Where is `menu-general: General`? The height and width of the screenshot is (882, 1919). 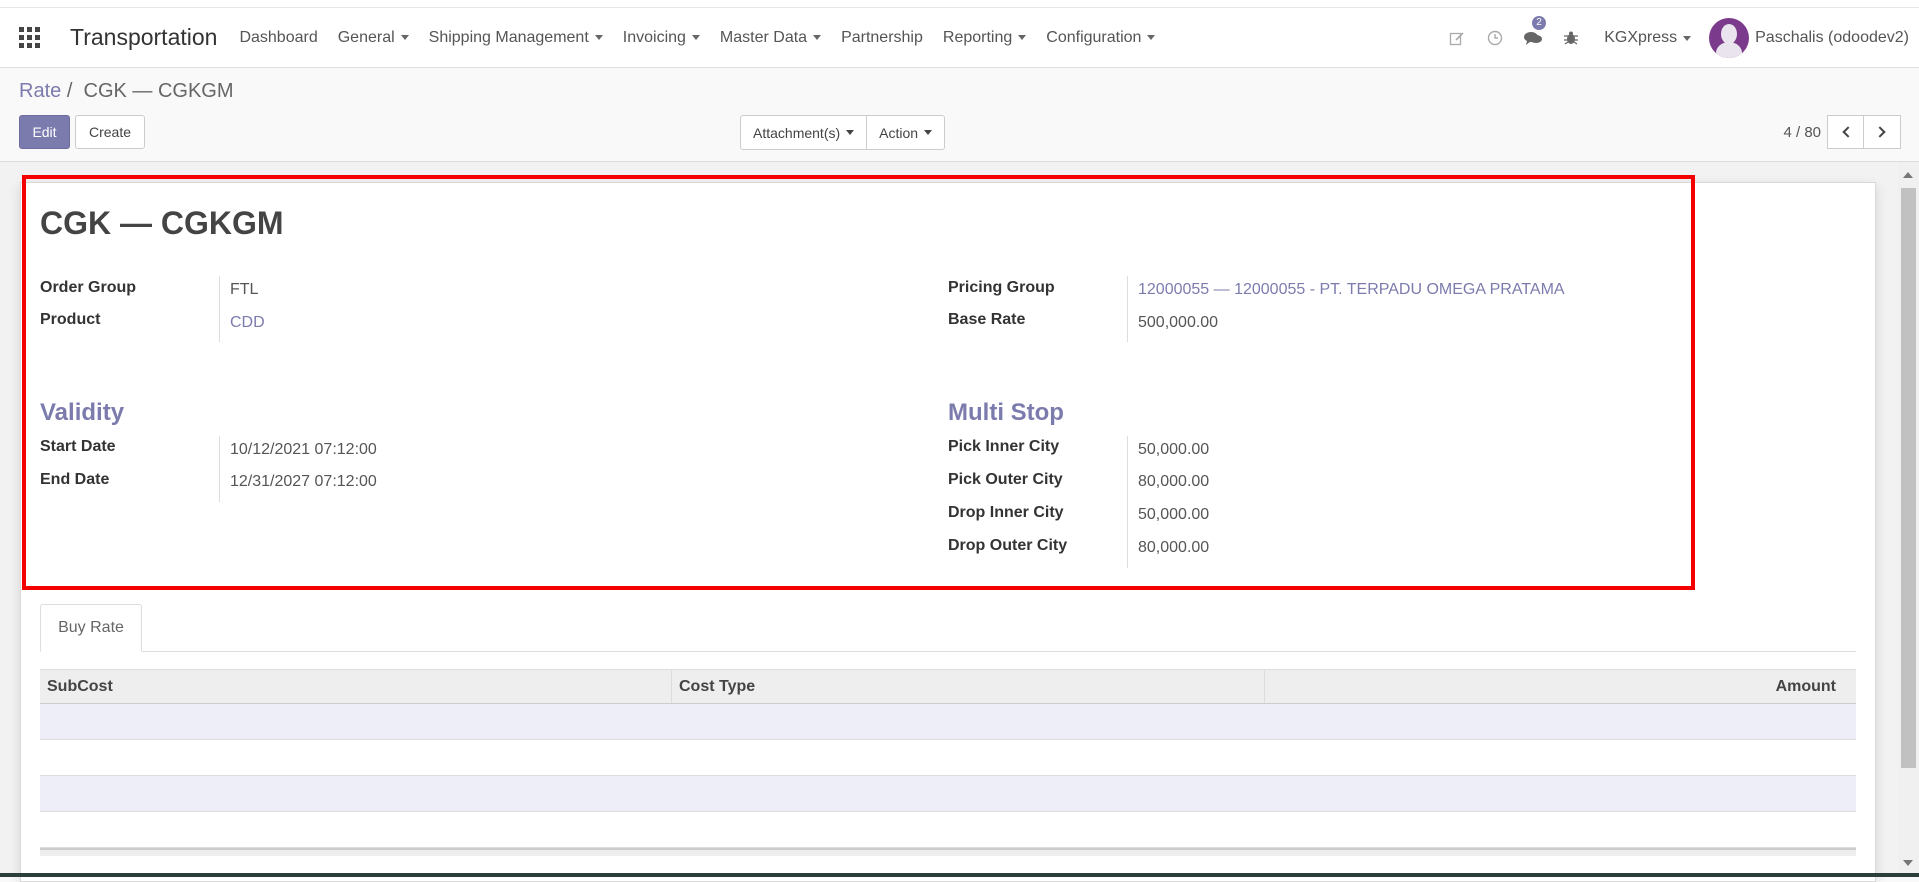
menu-general: General is located at coordinates (373, 38).